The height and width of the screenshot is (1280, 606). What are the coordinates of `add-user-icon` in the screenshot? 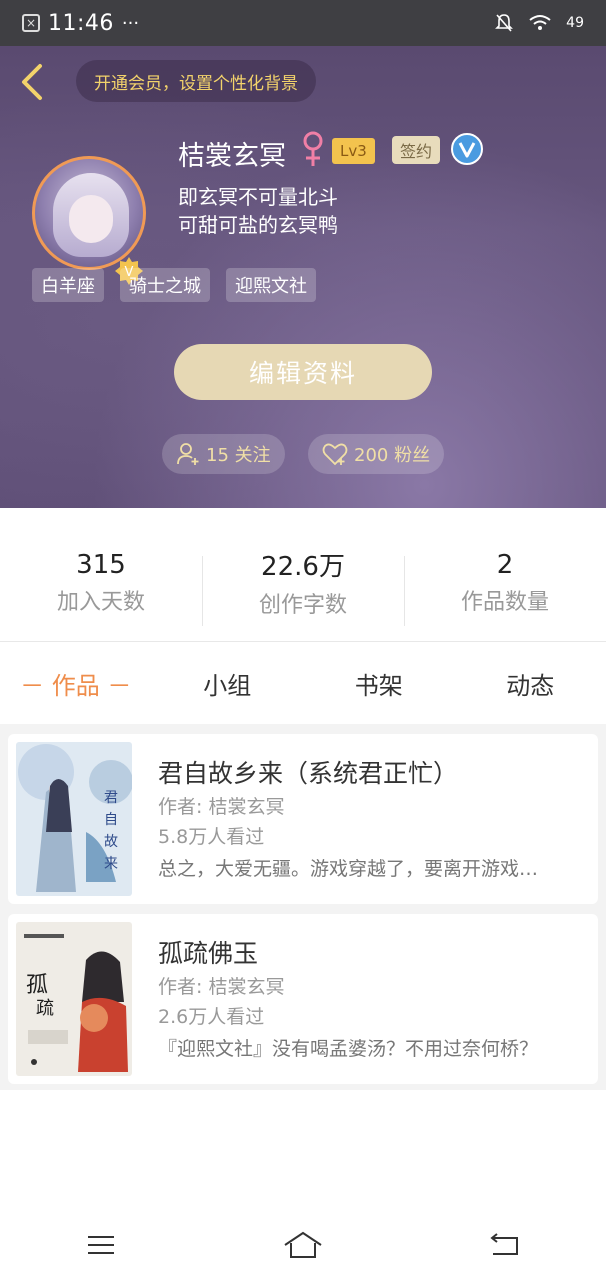 It's located at (188, 454).